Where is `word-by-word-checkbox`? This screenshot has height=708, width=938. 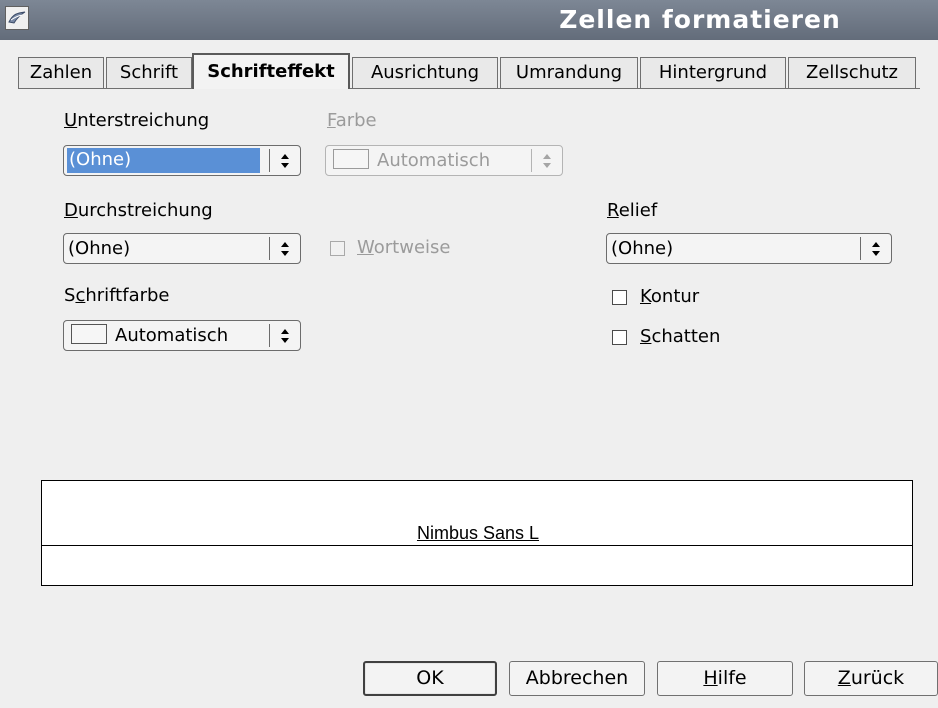
word-by-word-checkbox is located at coordinates (337, 248).